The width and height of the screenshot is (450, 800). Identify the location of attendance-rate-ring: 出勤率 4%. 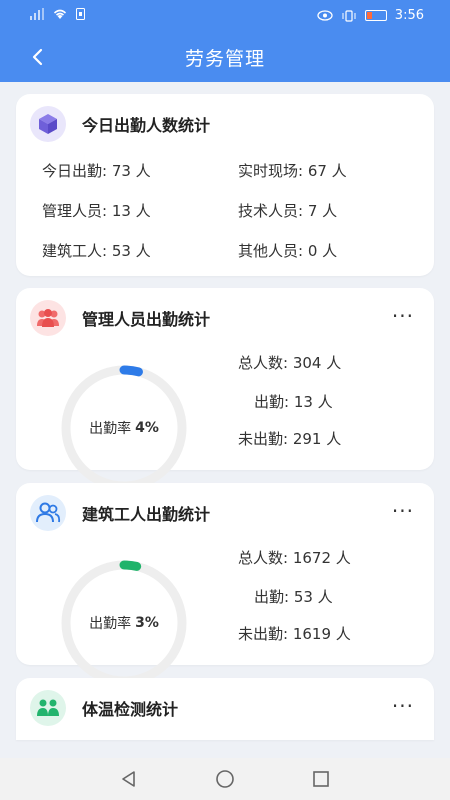
(124, 428).